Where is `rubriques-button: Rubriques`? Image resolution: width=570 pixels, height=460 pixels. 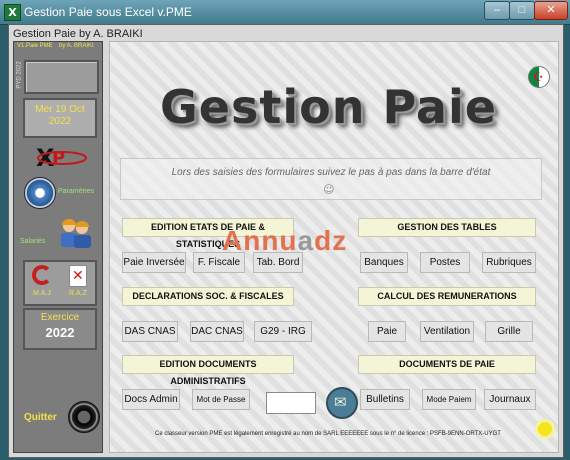
rubriques-button: Rubriques is located at coordinates (509, 262).